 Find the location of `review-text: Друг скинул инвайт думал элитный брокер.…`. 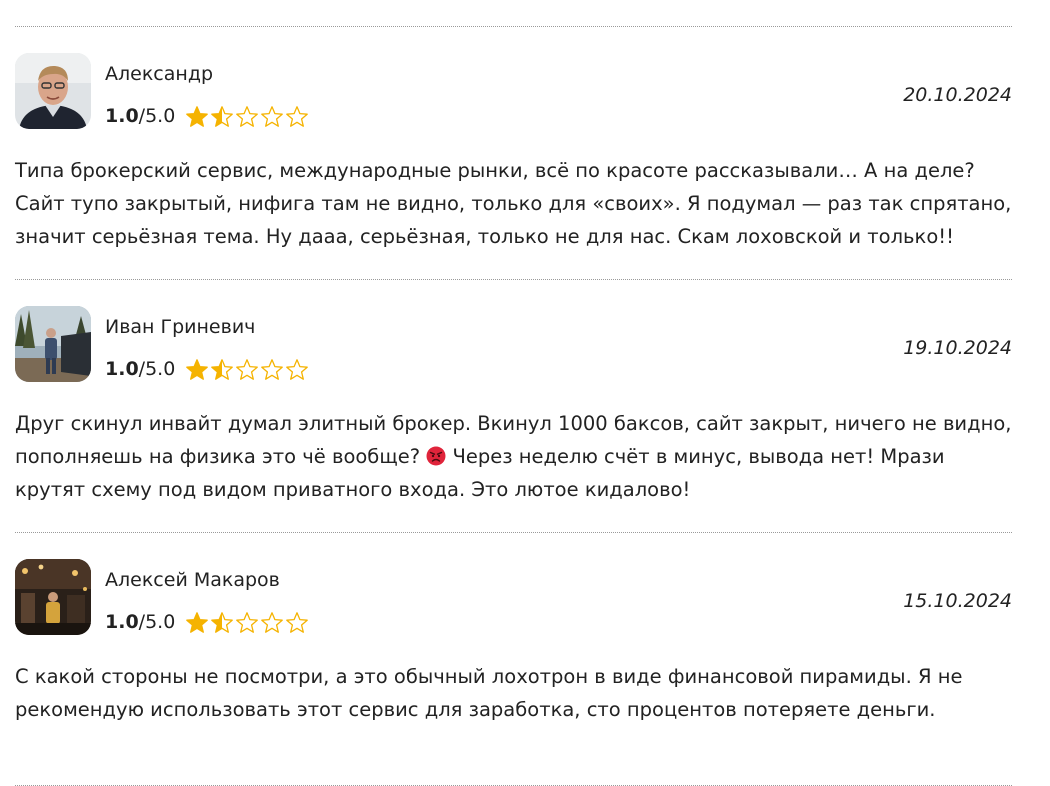

review-text: Друг скинул инвайт думал элитный брокер.… is located at coordinates (513, 456).